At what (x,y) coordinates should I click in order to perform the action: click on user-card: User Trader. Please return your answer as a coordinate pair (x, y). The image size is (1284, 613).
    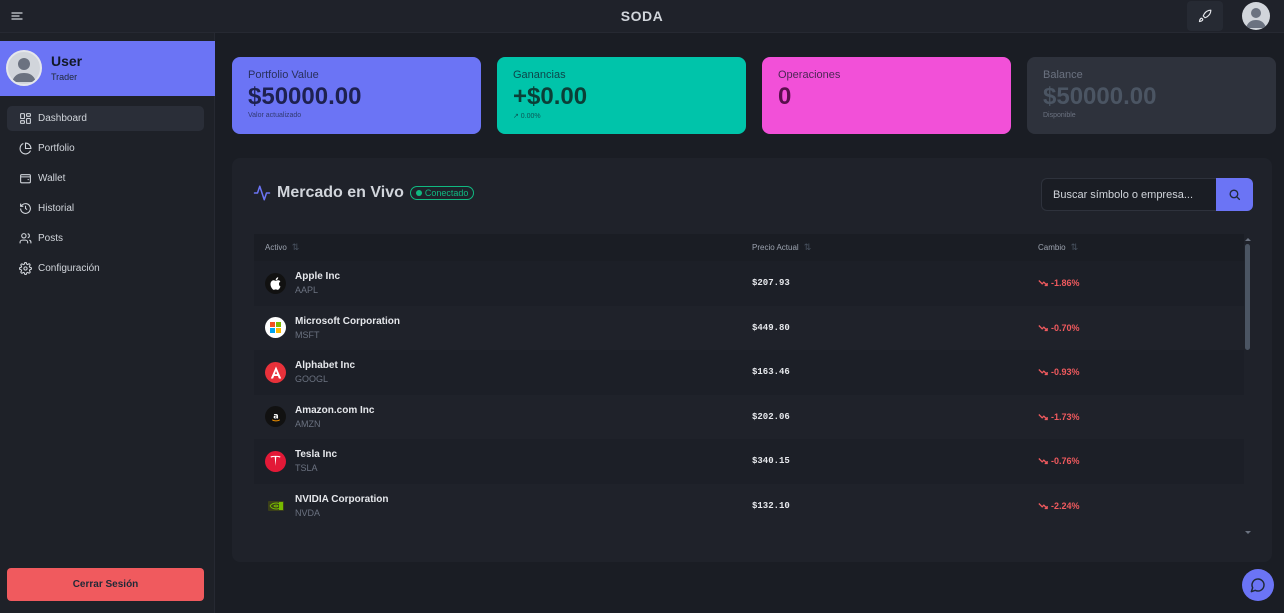
    Looking at the image, I should click on (107, 68).